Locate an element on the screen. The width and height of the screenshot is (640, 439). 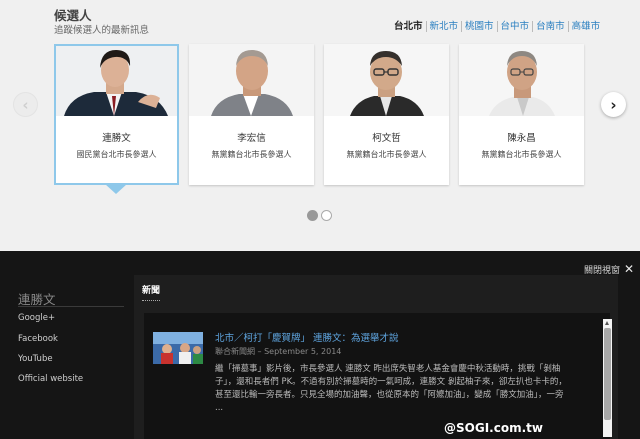
candidate-card: 連勝文 國民黨台北市長參選人 is located at coordinates (116, 114).